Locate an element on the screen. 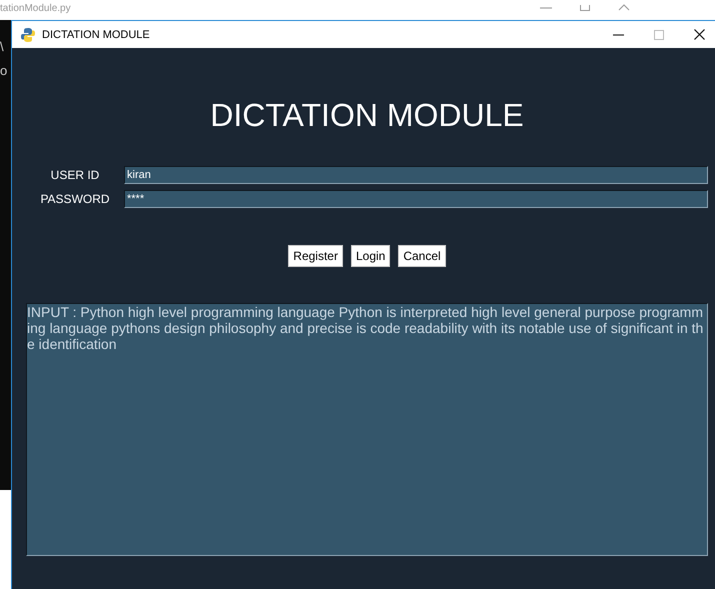 The image size is (715, 589). dialog-button: Cancel is located at coordinates (422, 256).